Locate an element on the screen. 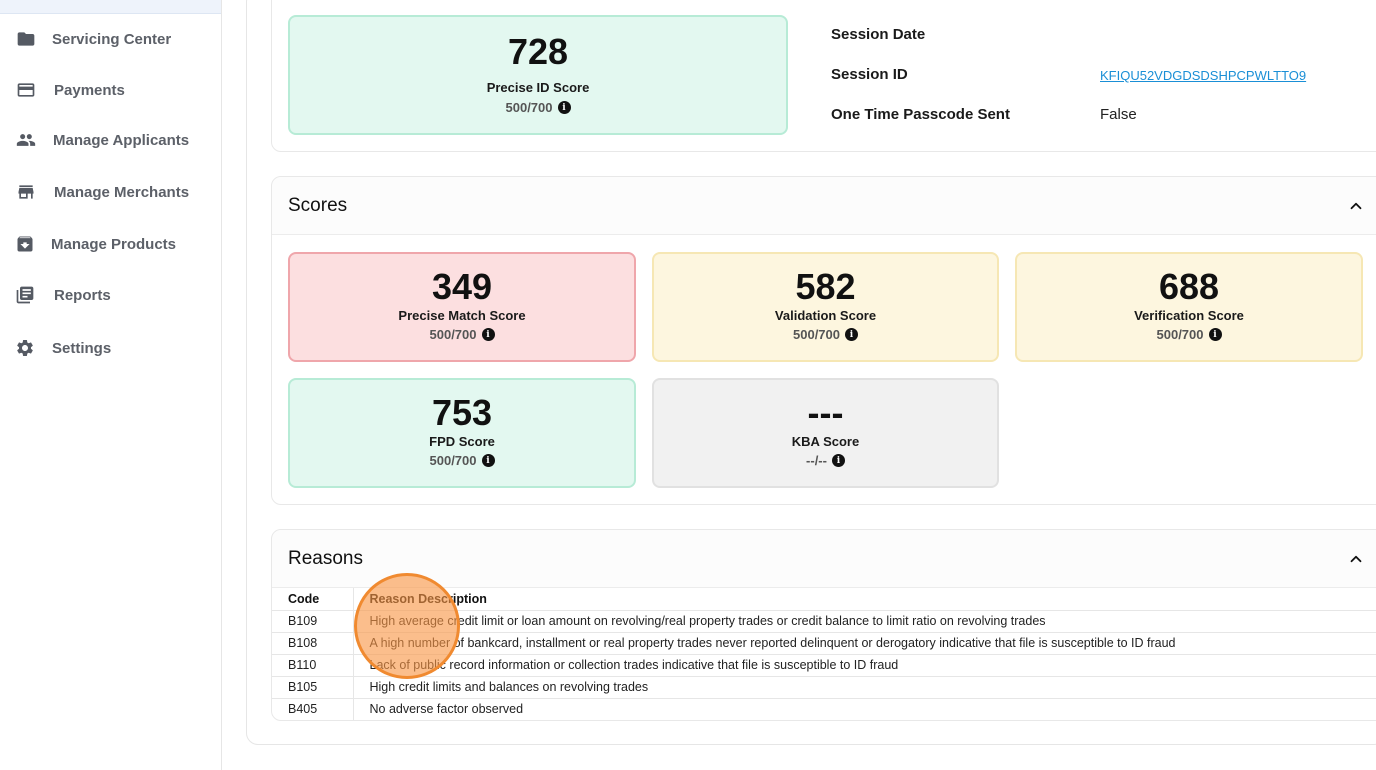 The height and width of the screenshot is (770, 1376). table-row: B405 No adverse factor observed is located at coordinates (824, 709).